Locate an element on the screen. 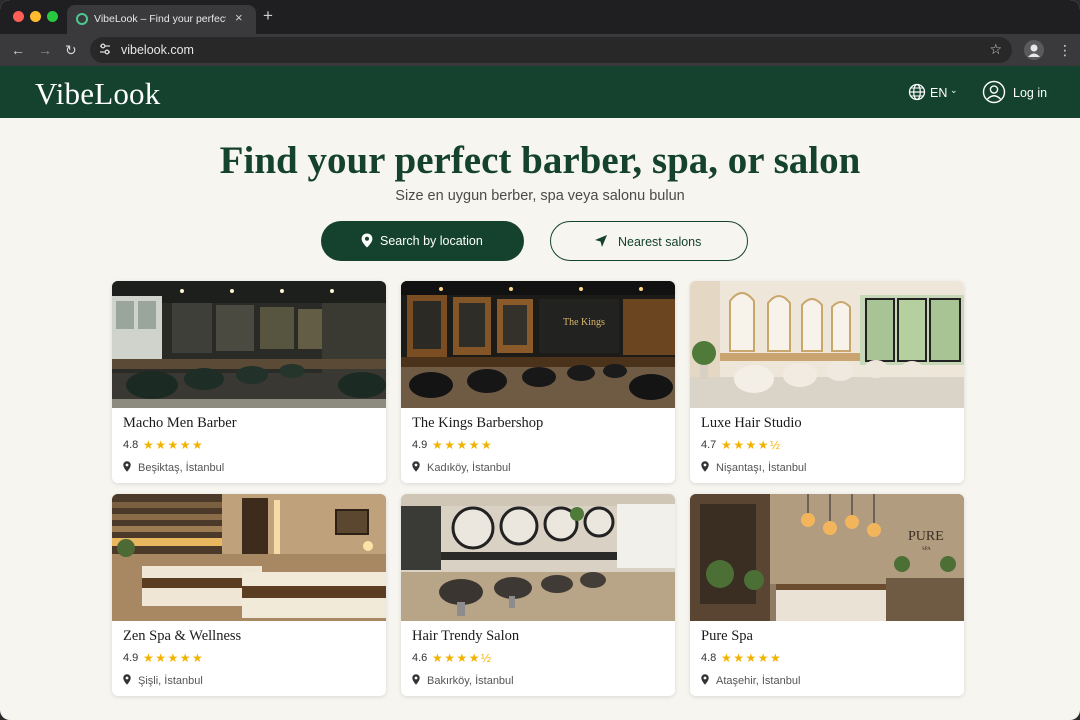  spa-sign-text: PURE is located at coordinates (926, 536).